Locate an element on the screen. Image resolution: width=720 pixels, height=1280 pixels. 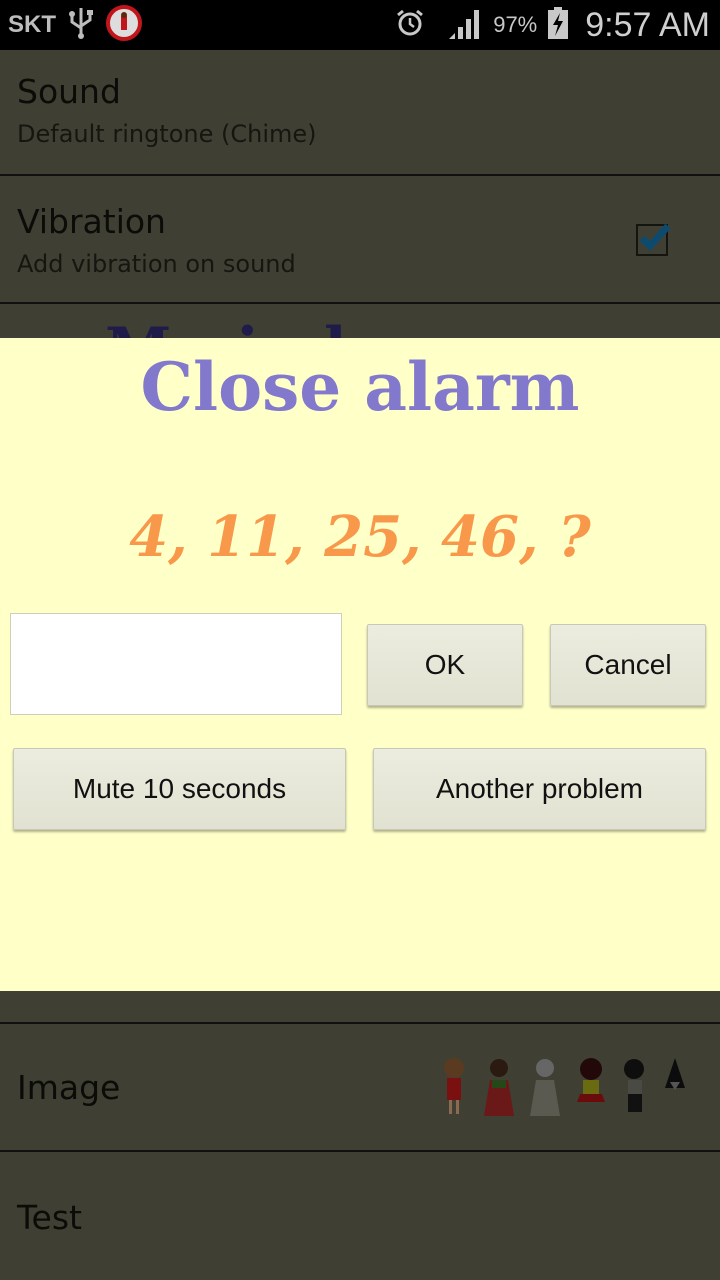
status-bar: SKT 97% 9:57 AM is located at coordinates (360, 25).